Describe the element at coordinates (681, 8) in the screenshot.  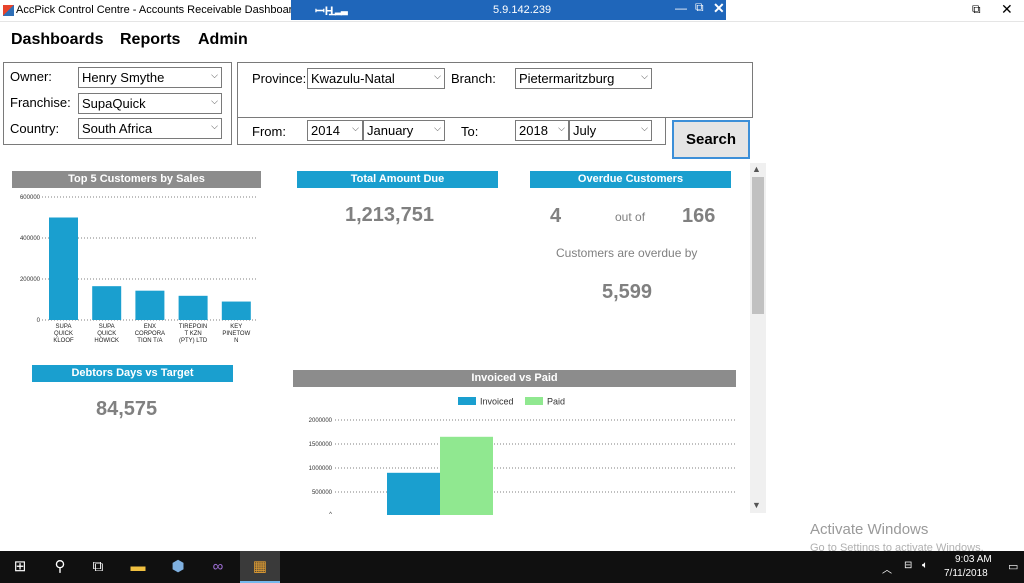
I see `remote-minimize-icon: —` at that location.